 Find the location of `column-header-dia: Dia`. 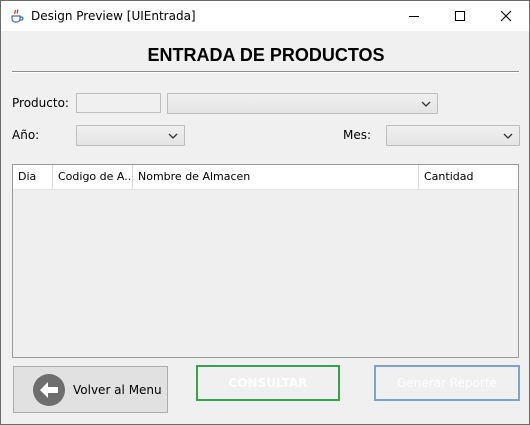

column-header-dia: Dia is located at coordinates (33, 177).